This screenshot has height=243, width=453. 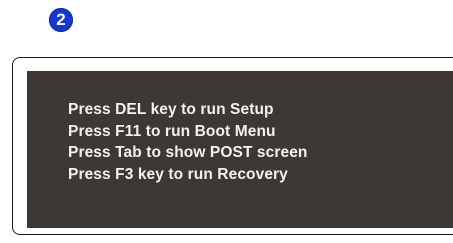 What do you see at coordinates (178, 174) in the screenshot?
I see `post-line-recovery: Press F3 key to run Recovery` at bounding box center [178, 174].